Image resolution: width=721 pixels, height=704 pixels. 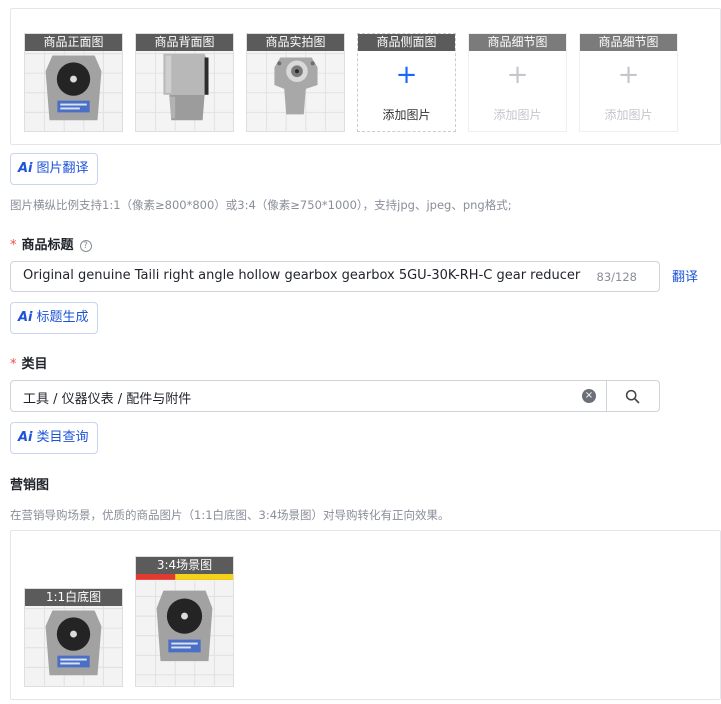 What do you see at coordinates (62, 317) in the screenshot?
I see `title-generate-label: 标题生成` at bounding box center [62, 317].